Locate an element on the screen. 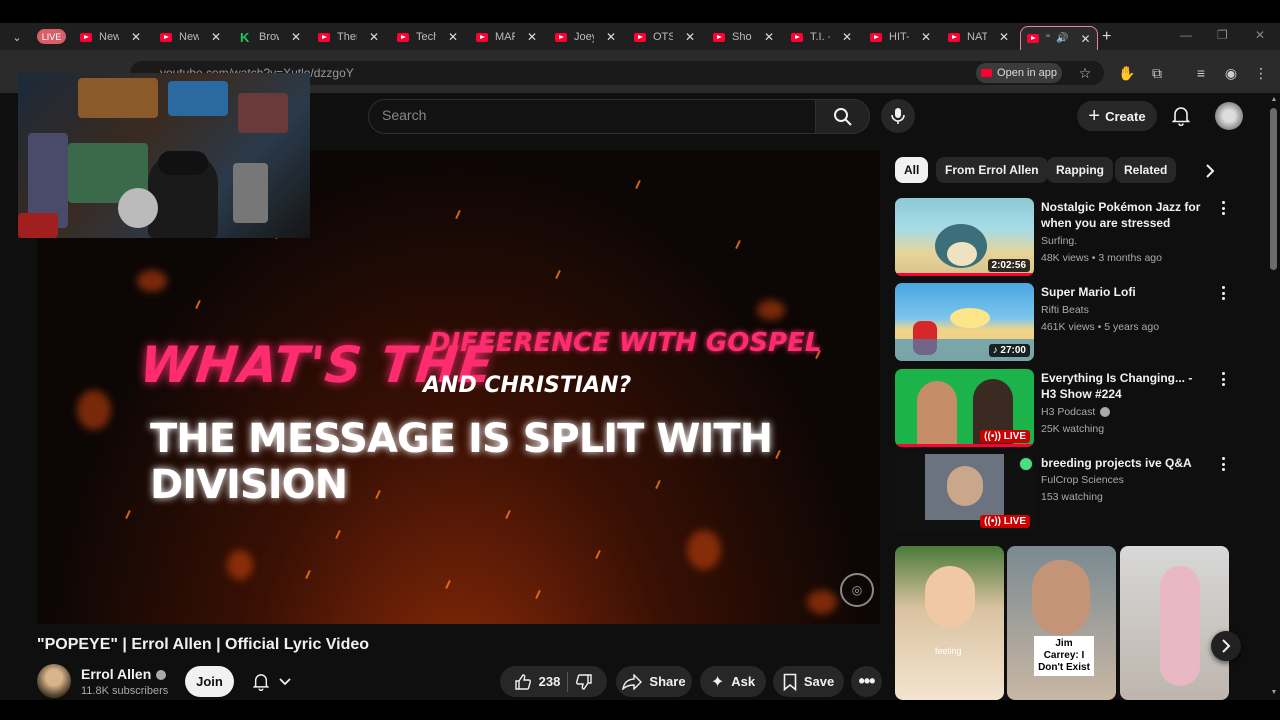  maximize-icon: ❐ is located at coordinates (1222, 35).